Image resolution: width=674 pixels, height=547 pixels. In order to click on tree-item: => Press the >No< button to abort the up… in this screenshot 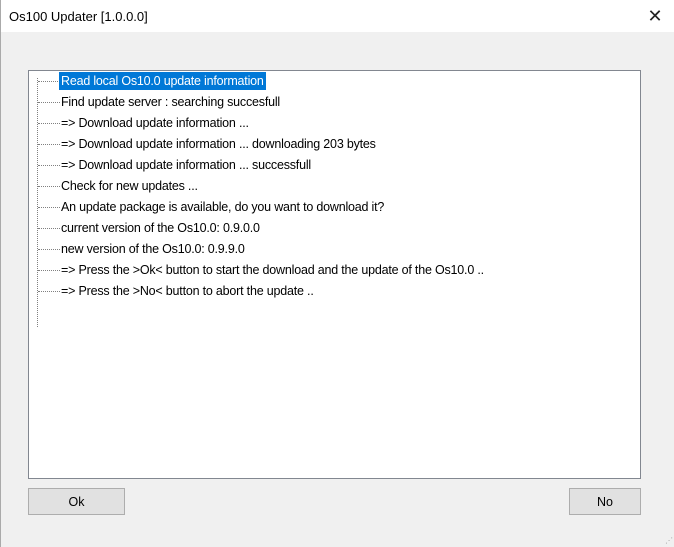, I will do `click(334, 291)`.